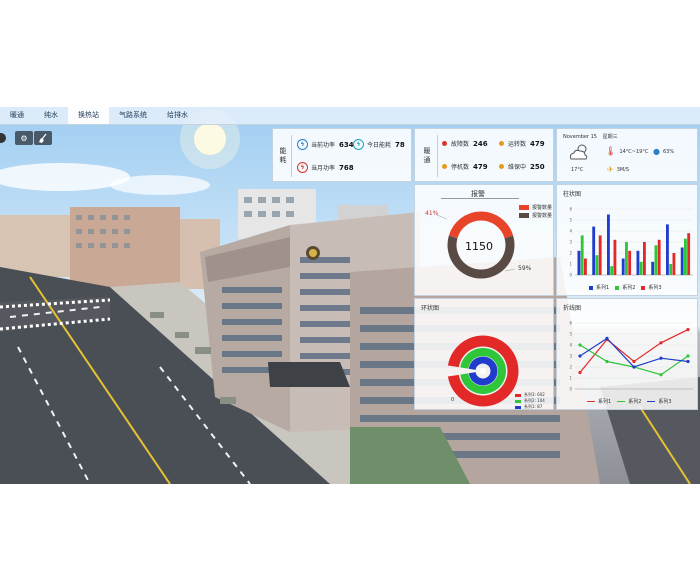 The image size is (700, 588). I want to click on line-y-tick-label: 2, so click(570, 367).